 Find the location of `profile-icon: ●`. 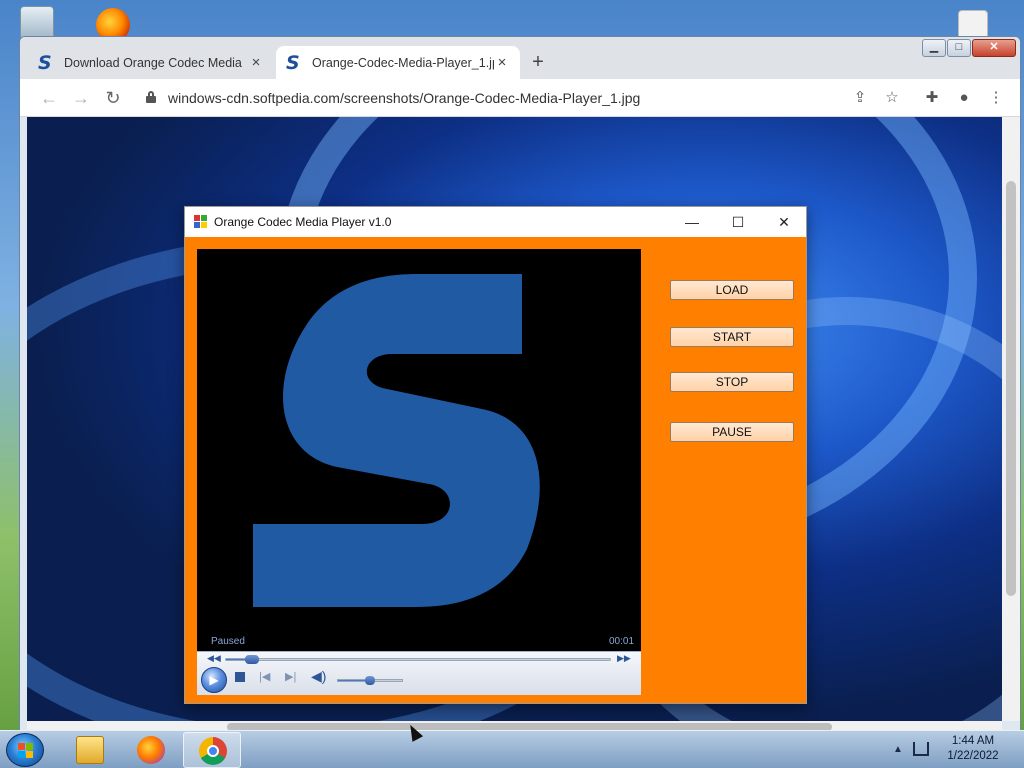

profile-icon: ● is located at coordinates (964, 98).